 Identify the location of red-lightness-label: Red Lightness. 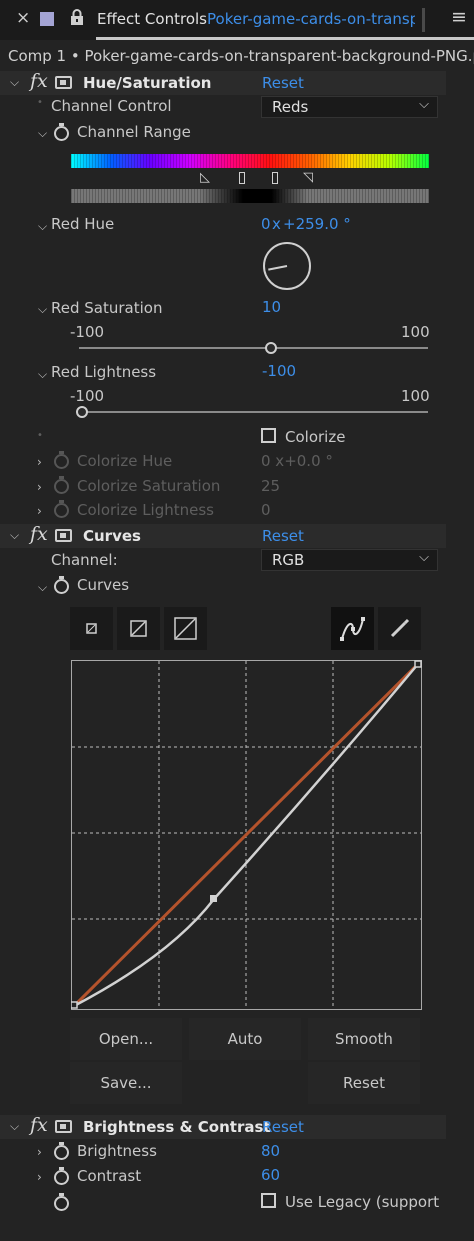
(104, 372).